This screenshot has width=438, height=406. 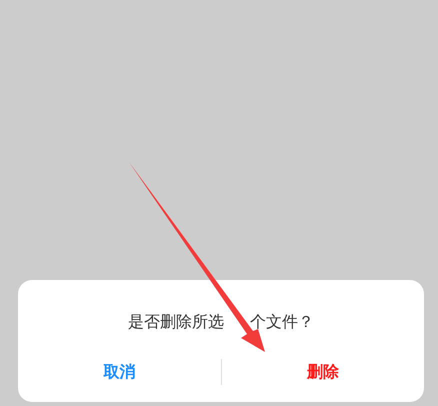 What do you see at coordinates (119, 372) in the screenshot?
I see `cancel-button: 取消` at bounding box center [119, 372].